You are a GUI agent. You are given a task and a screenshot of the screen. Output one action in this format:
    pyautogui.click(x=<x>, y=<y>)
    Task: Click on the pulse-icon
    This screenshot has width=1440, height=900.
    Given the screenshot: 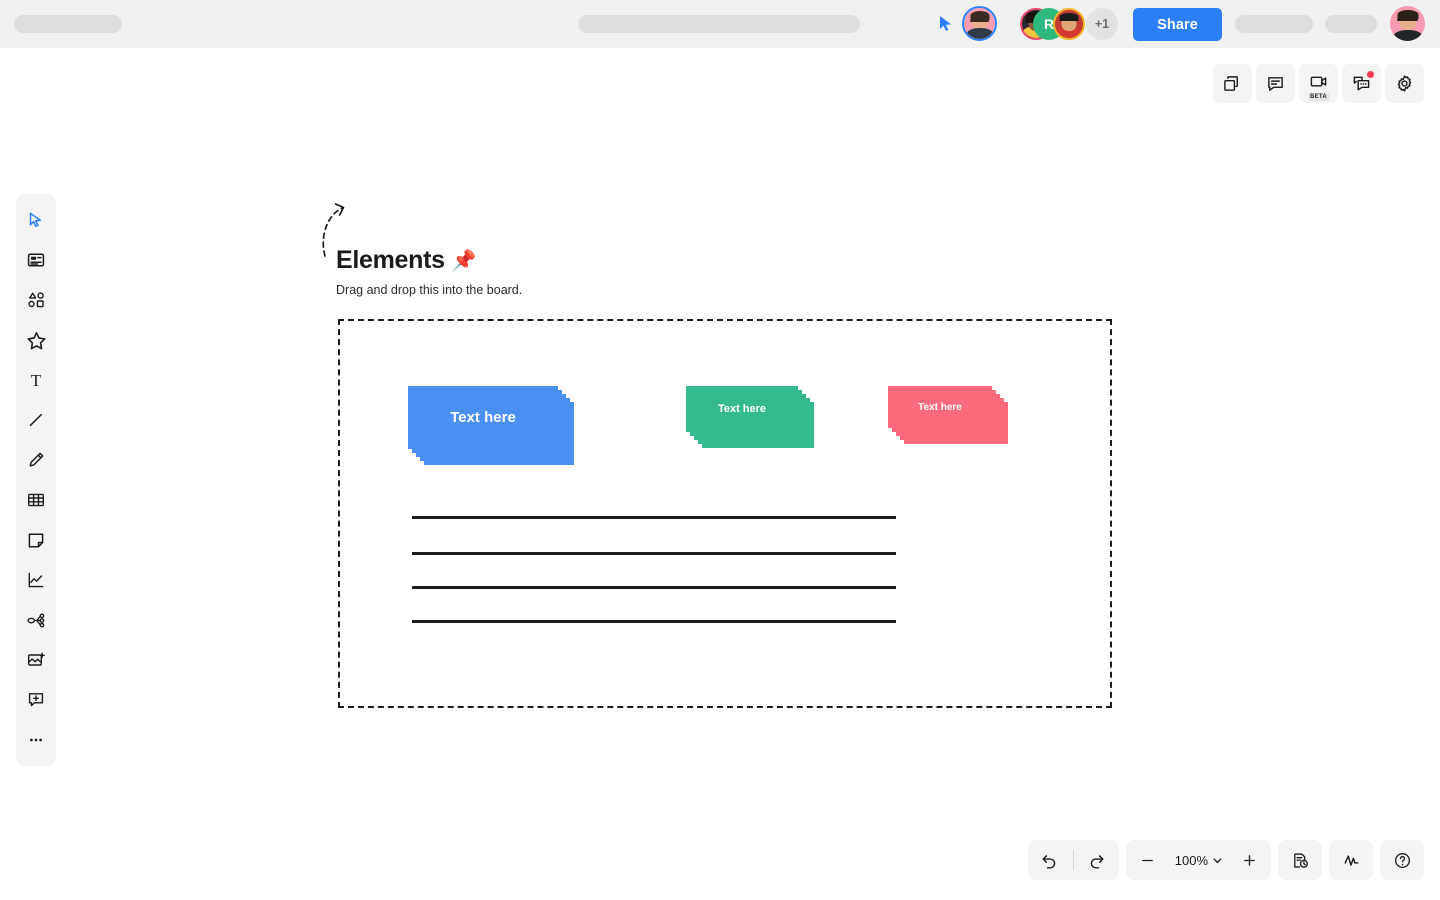 What is the action you would take?
    pyautogui.click(x=1351, y=860)
    